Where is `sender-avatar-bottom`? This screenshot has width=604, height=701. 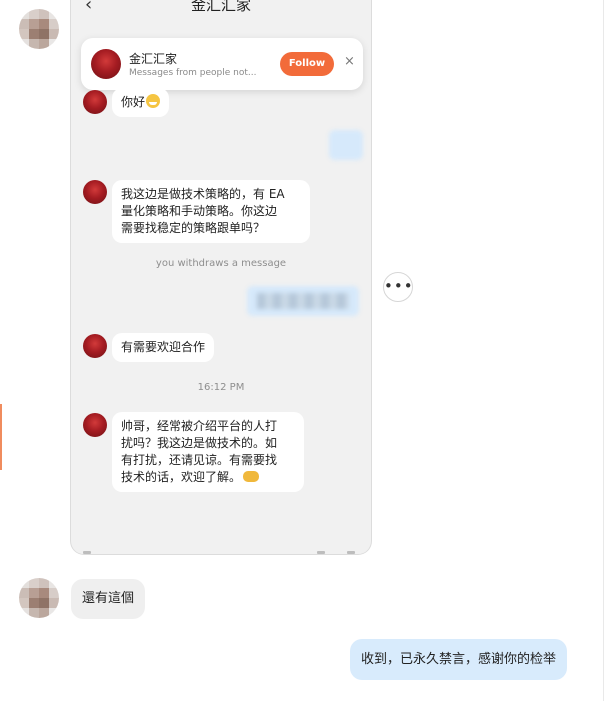 sender-avatar-bottom is located at coordinates (39, 598).